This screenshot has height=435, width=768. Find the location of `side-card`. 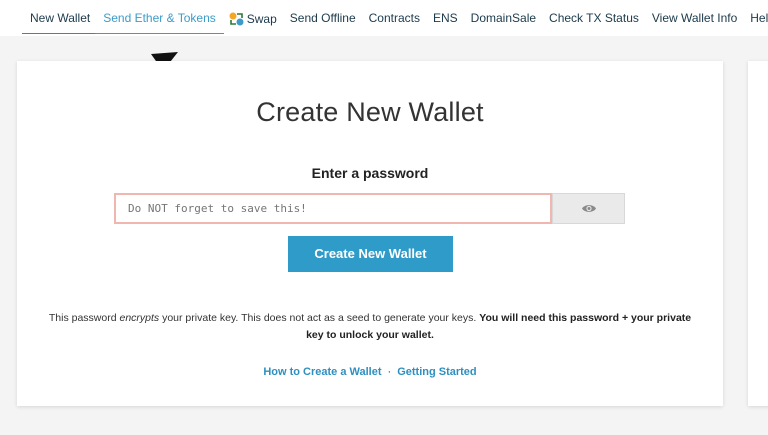

side-card is located at coordinates (758, 233).